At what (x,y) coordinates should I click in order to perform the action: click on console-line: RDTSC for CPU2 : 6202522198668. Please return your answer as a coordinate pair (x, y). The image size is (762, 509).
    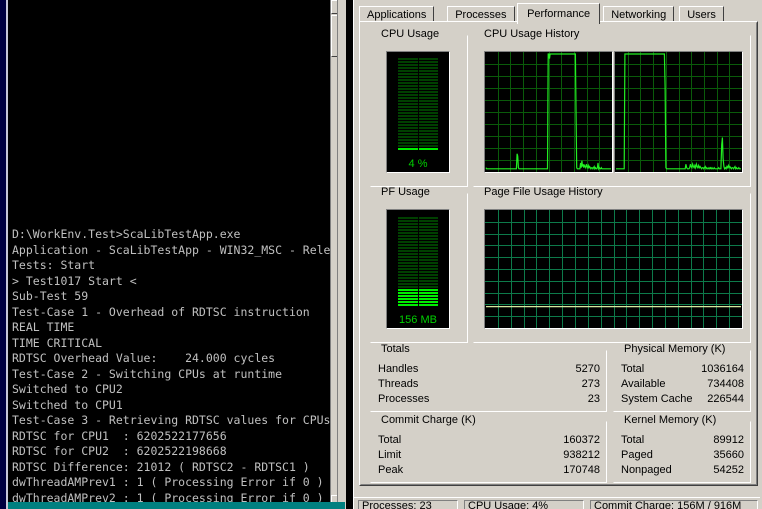
    Looking at the image, I should click on (119, 451).